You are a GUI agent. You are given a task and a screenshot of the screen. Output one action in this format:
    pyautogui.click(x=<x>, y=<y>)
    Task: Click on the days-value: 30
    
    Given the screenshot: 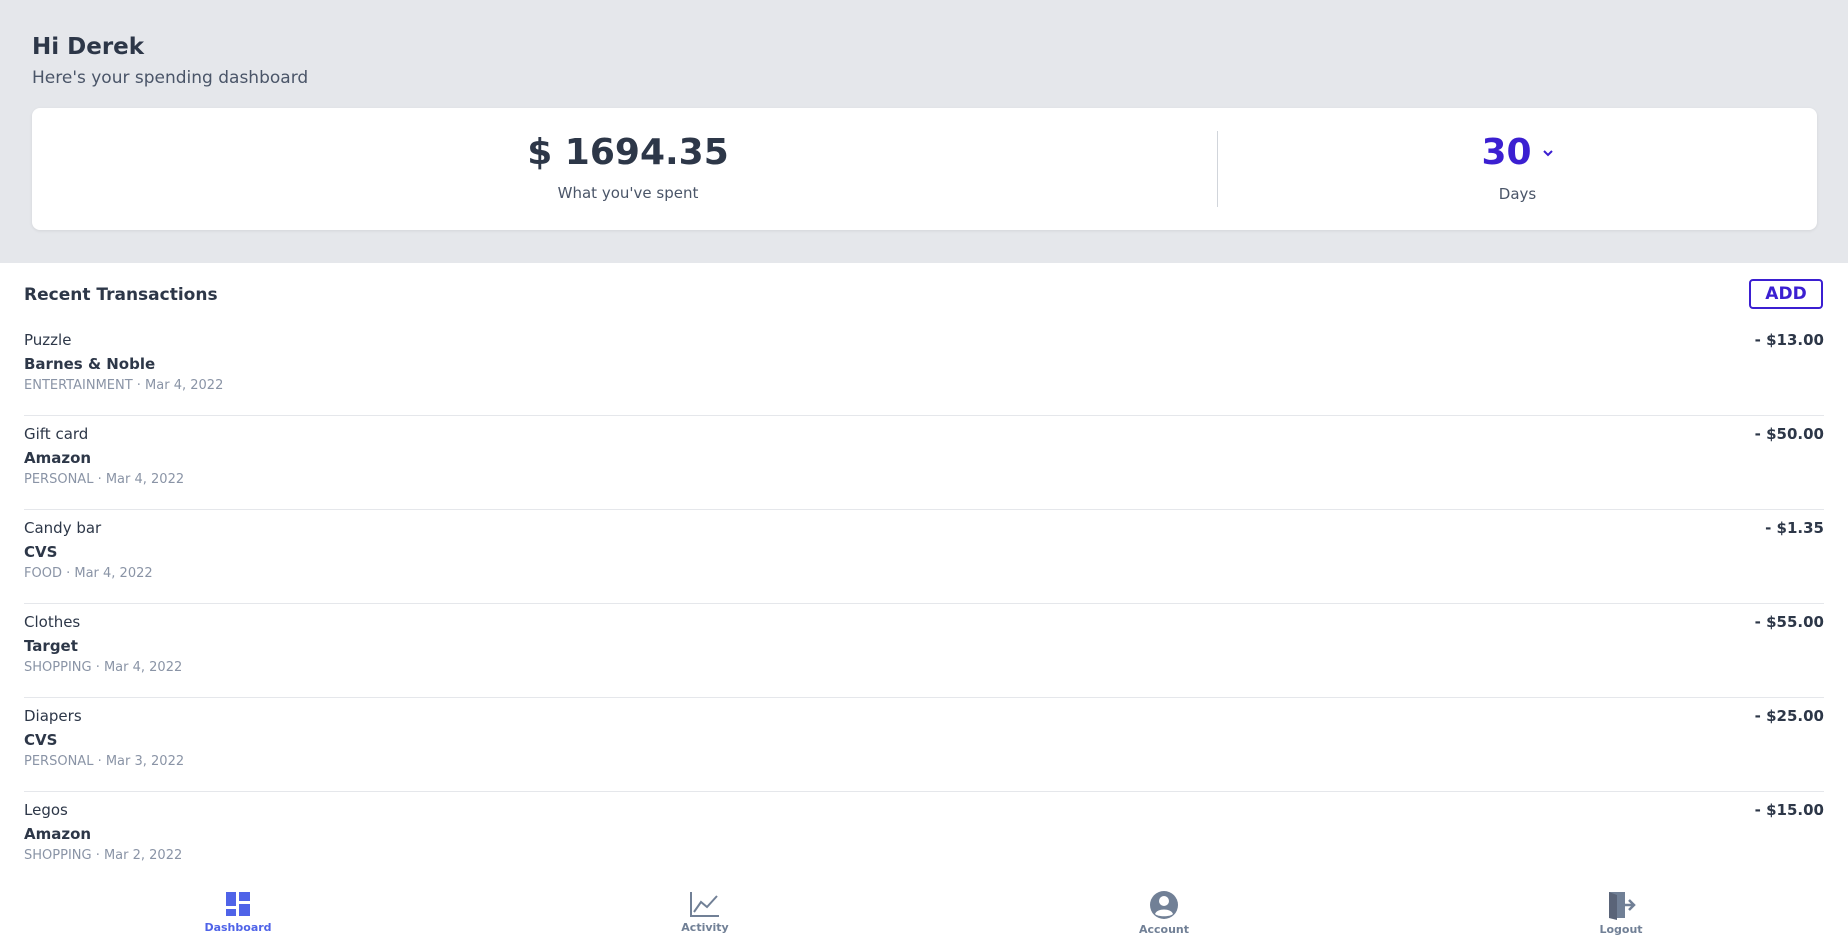 What is the action you would take?
    pyautogui.click(x=1506, y=152)
    